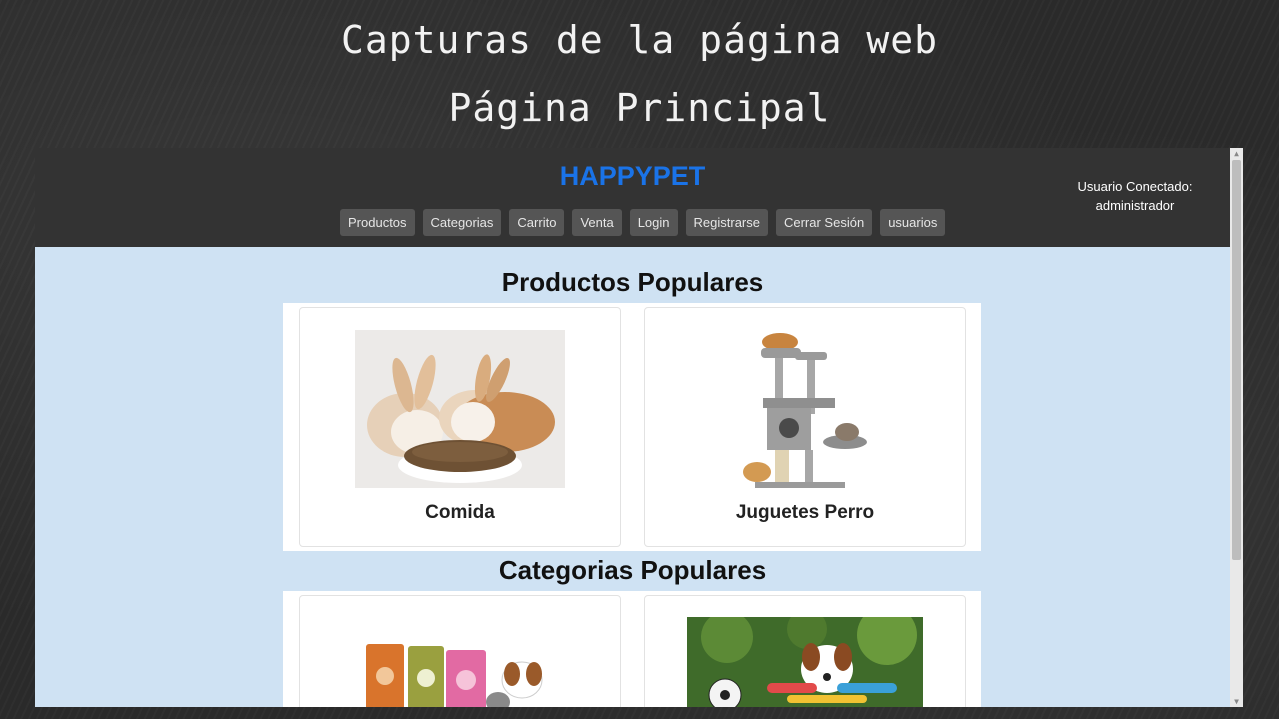 The height and width of the screenshot is (719, 1279). I want to click on category-image-pet-food, so click(457, 671).